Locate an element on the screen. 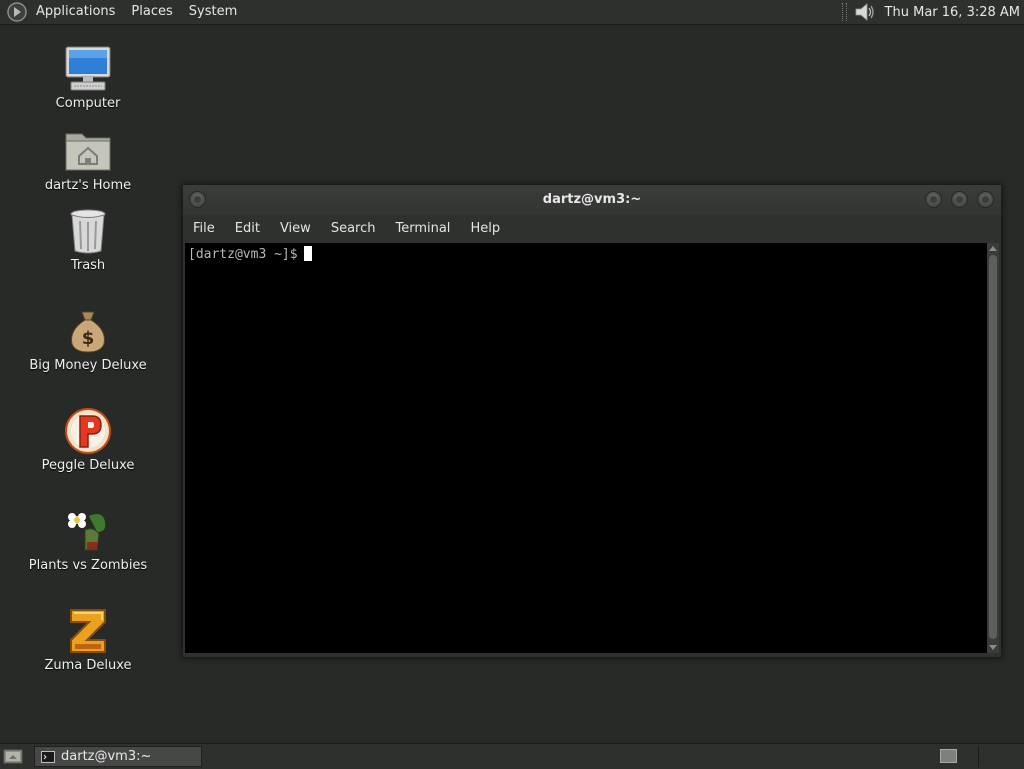 Image resolution: width=1024 pixels, height=769 pixels. minimize-button is located at coordinates (933, 199).